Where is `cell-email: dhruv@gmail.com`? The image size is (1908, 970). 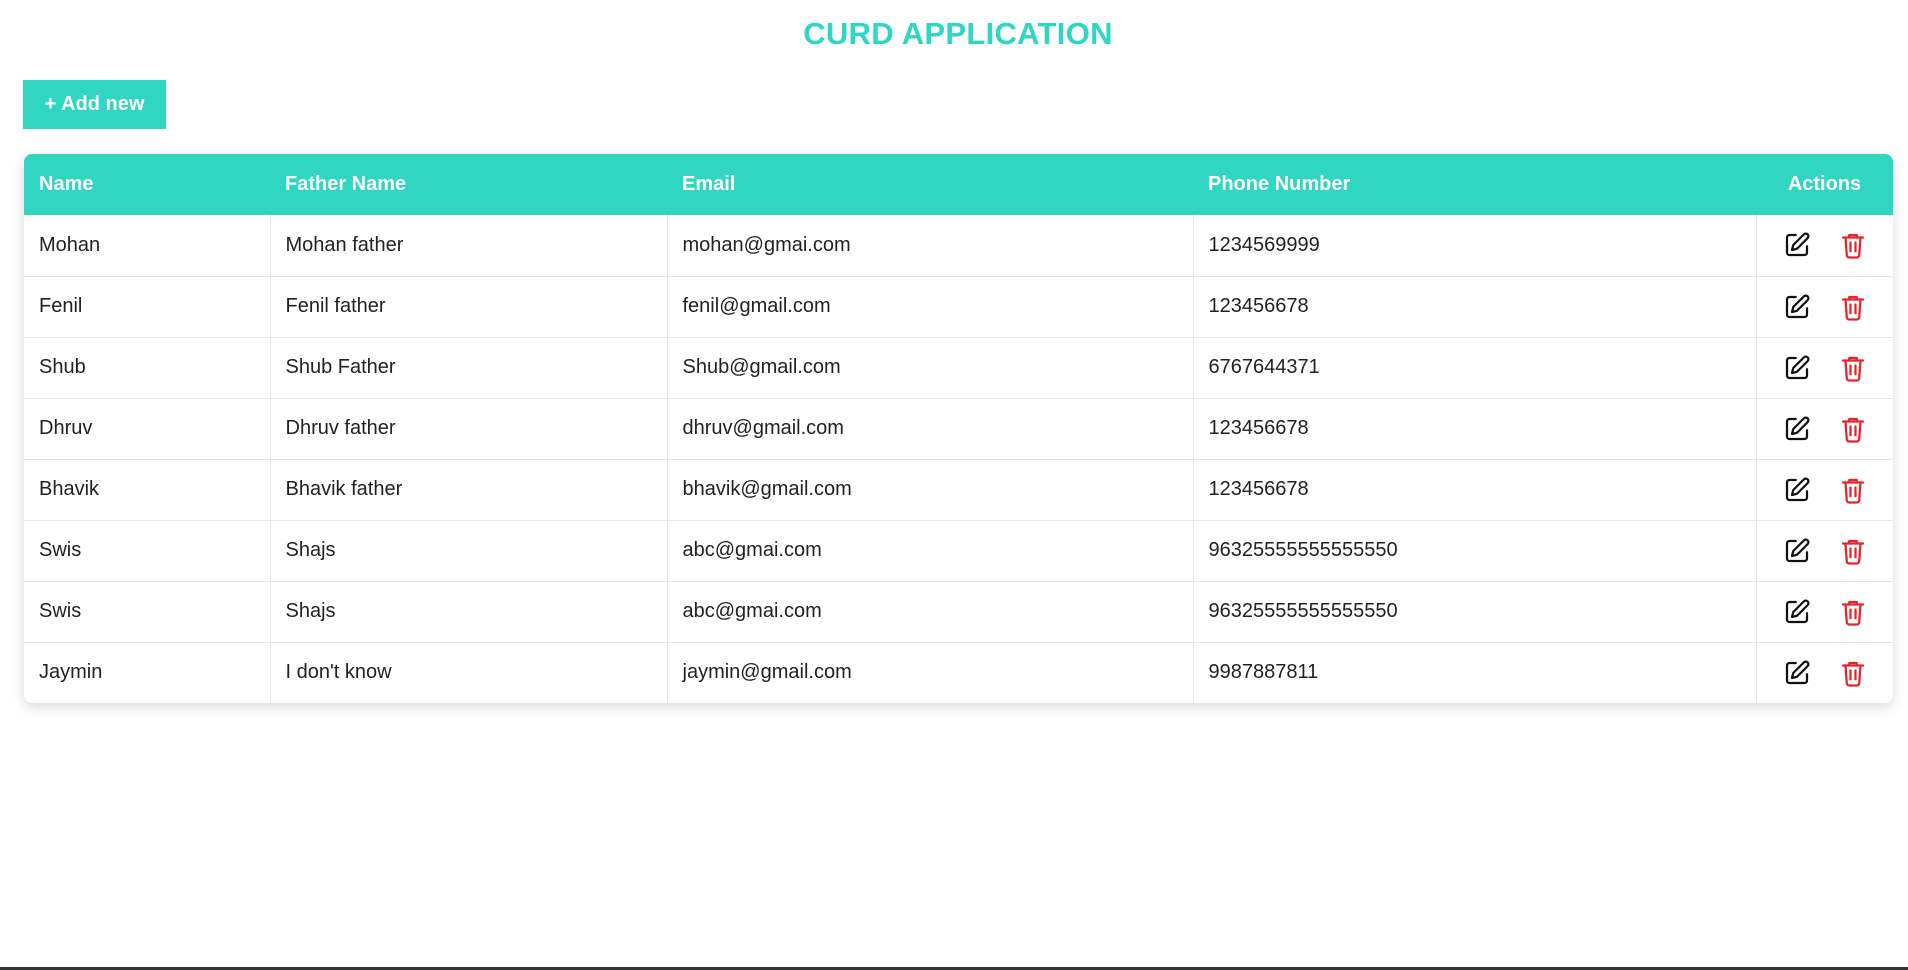 cell-email: dhruv@gmail.com is located at coordinates (929, 428).